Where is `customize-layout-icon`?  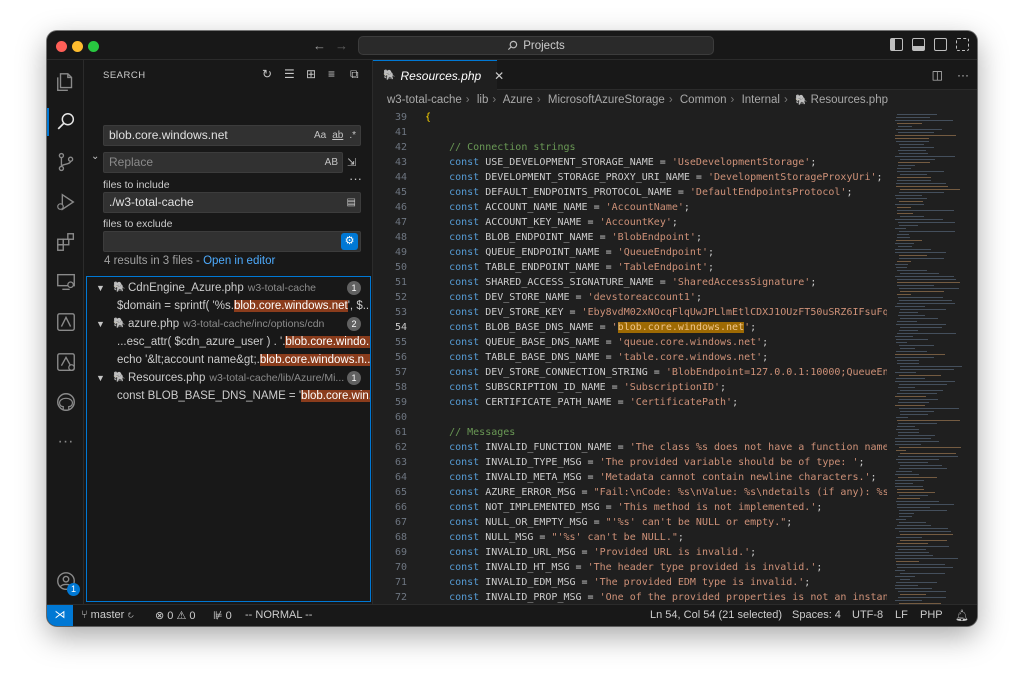
customize-layout-icon is located at coordinates (962, 44).